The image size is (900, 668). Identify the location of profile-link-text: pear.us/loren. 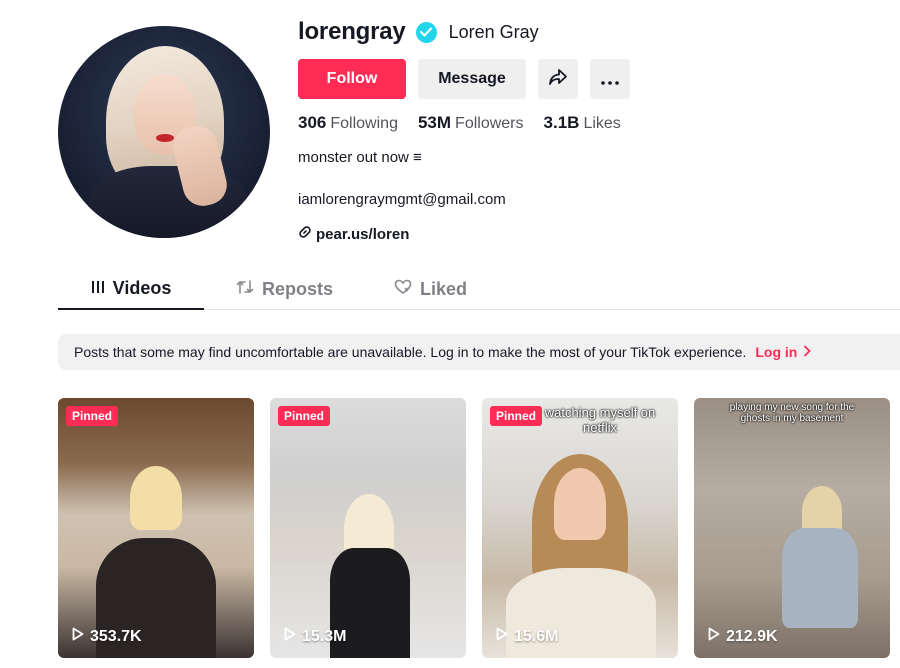
(363, 234).